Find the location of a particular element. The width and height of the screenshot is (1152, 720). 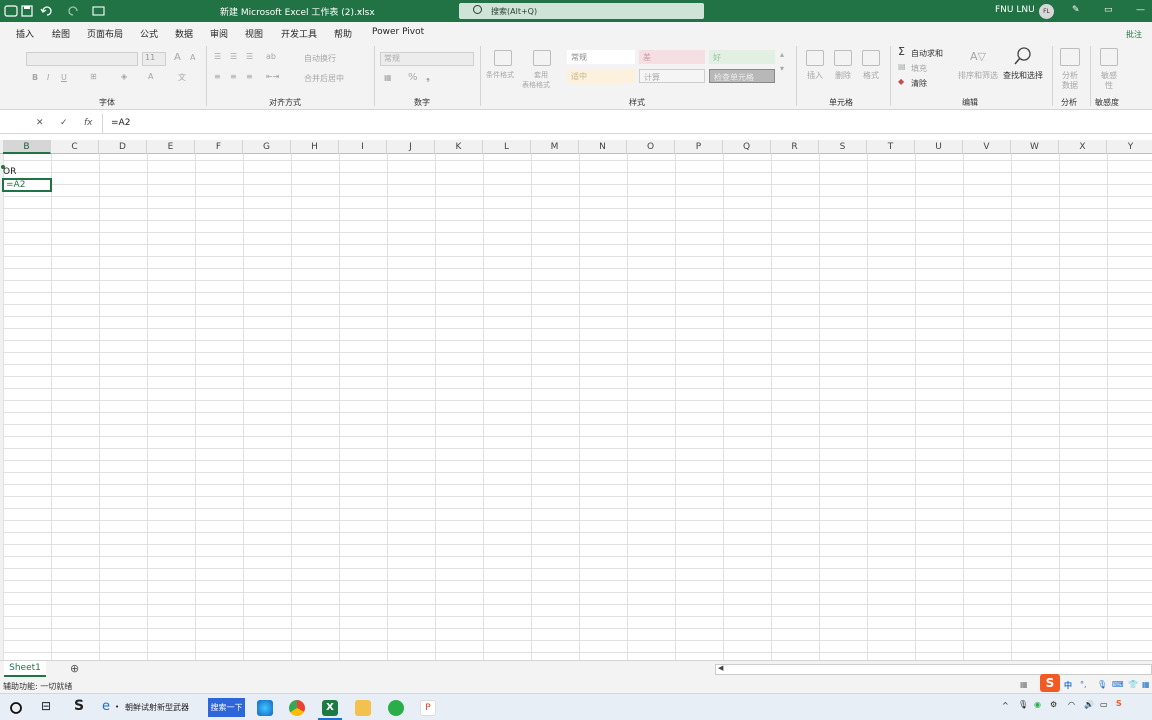

number-format-select: 常规 is located at coordinates (427, 59).